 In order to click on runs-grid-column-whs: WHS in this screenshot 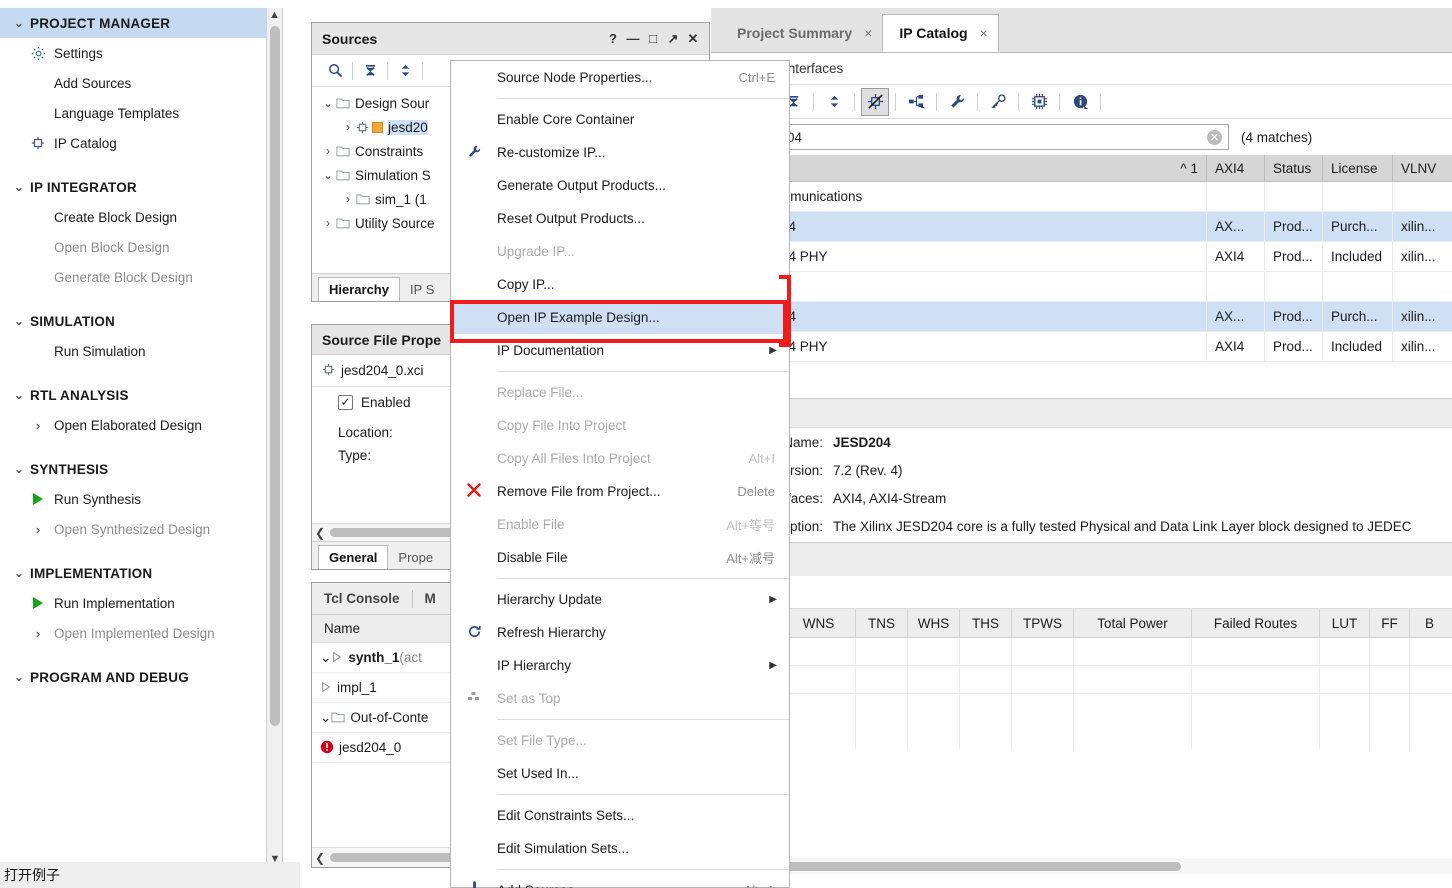, I will do `click(933, 623)`.